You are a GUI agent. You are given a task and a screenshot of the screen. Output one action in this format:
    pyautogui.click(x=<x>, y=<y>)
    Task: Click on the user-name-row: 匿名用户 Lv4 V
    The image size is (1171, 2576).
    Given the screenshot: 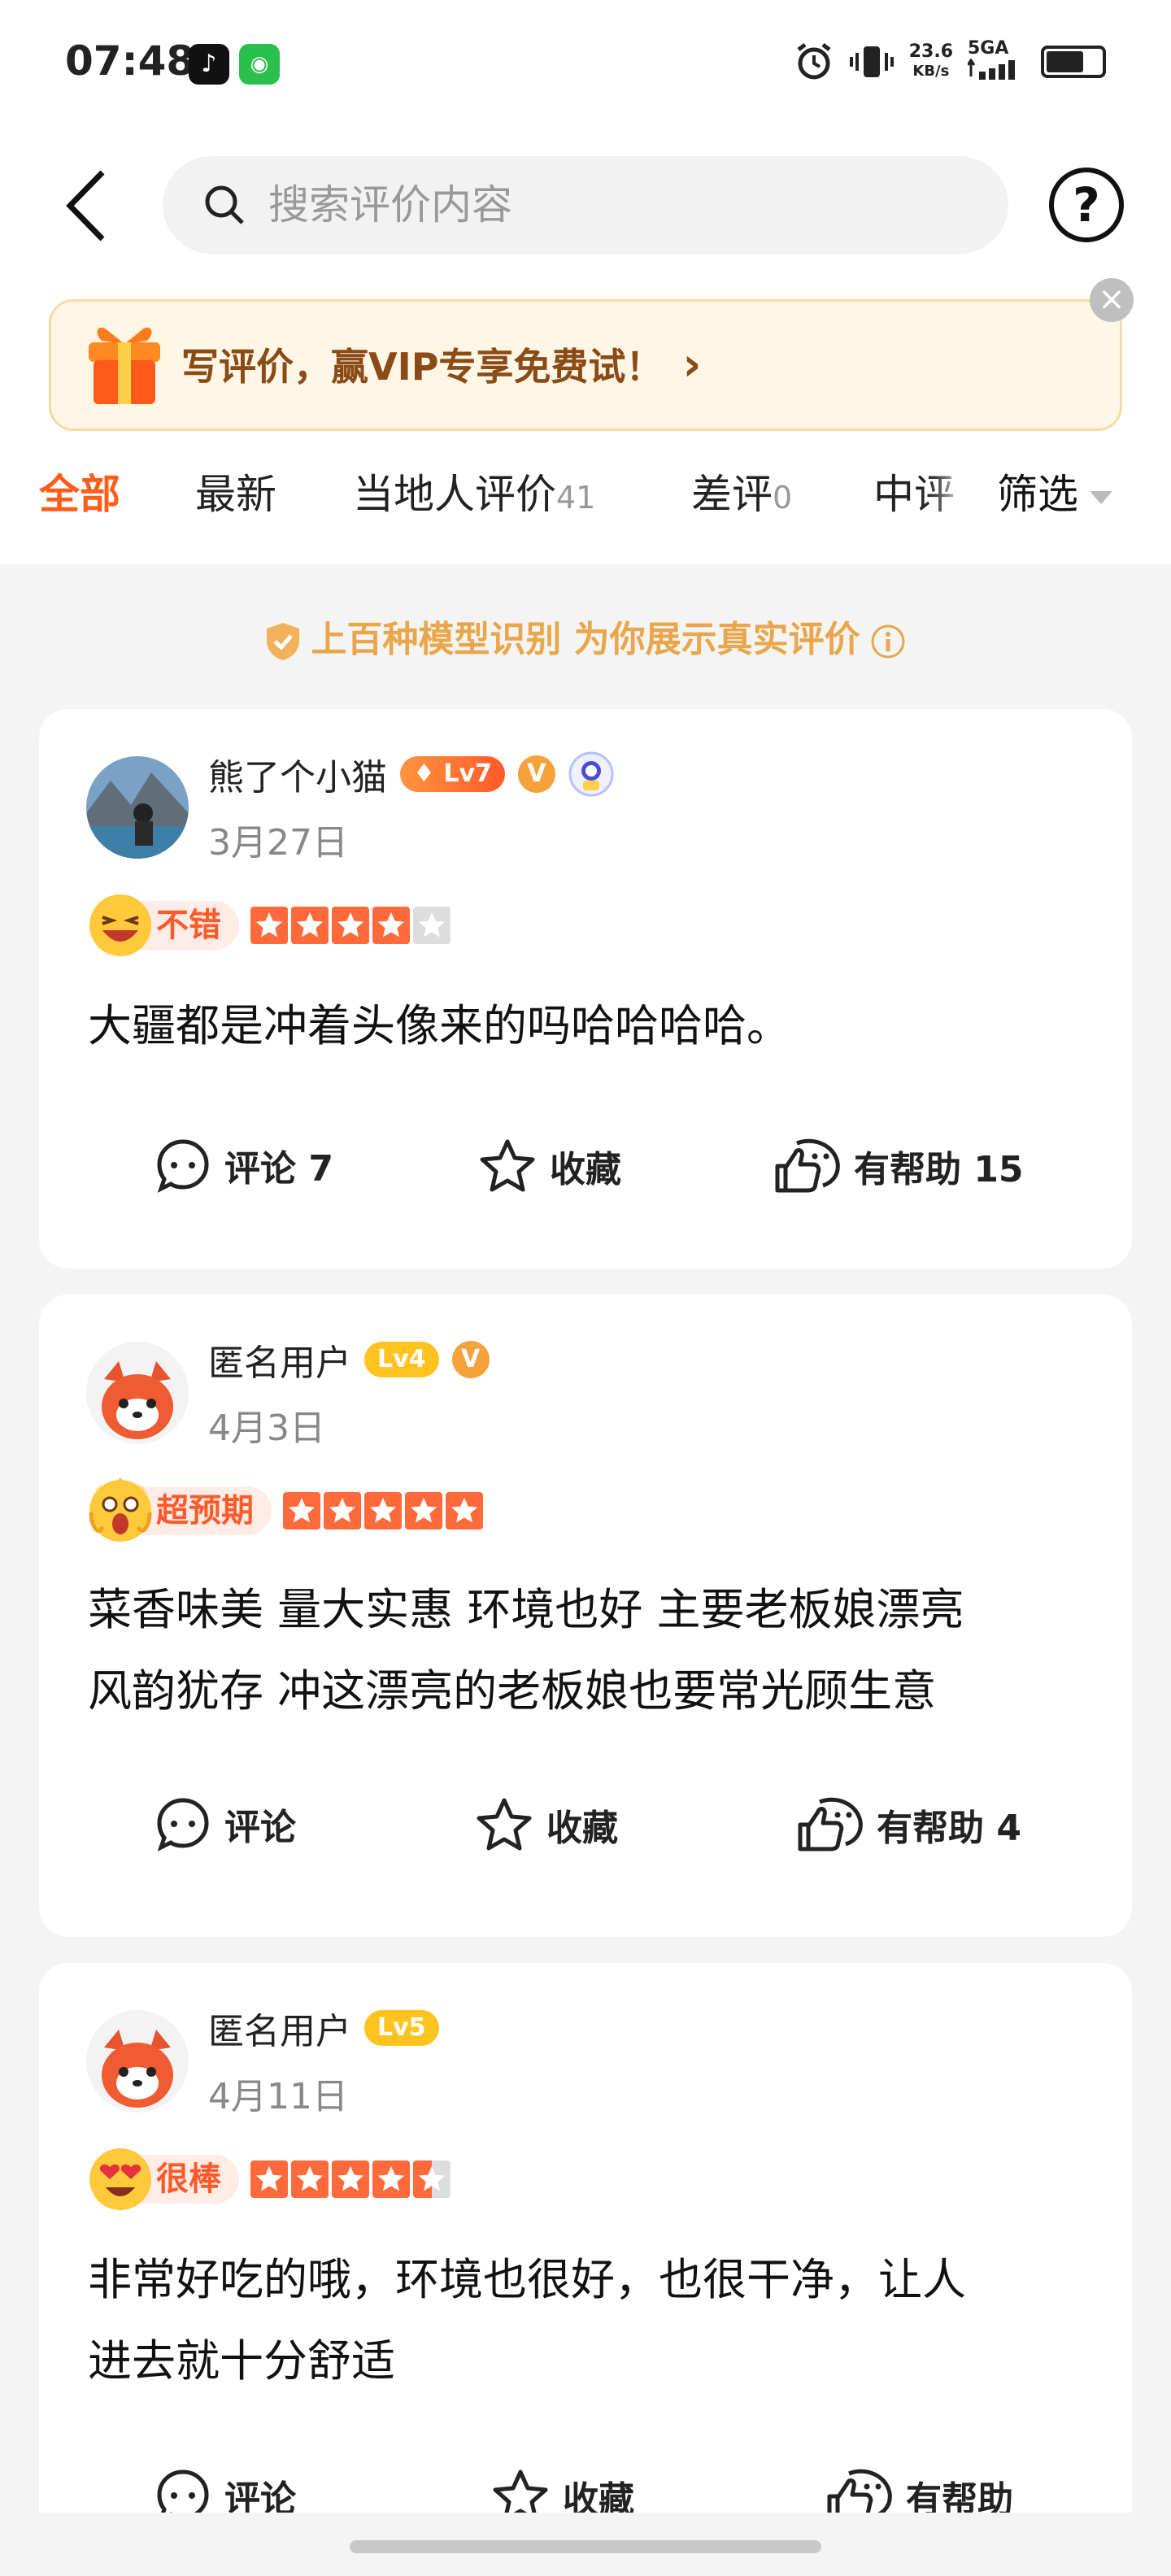 What is the action you would take?
    pyautogui.click(x=349, y=1360)
    